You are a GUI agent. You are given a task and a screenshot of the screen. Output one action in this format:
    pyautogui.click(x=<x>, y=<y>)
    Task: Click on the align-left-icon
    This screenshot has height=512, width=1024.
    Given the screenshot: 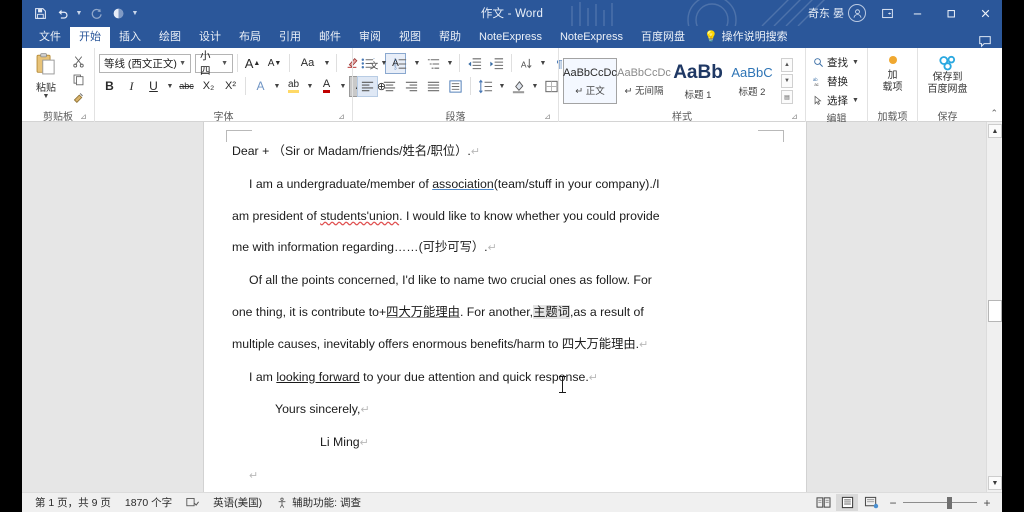 What is the action you would take?
    pyautogui.click(x=367, y=86)
    